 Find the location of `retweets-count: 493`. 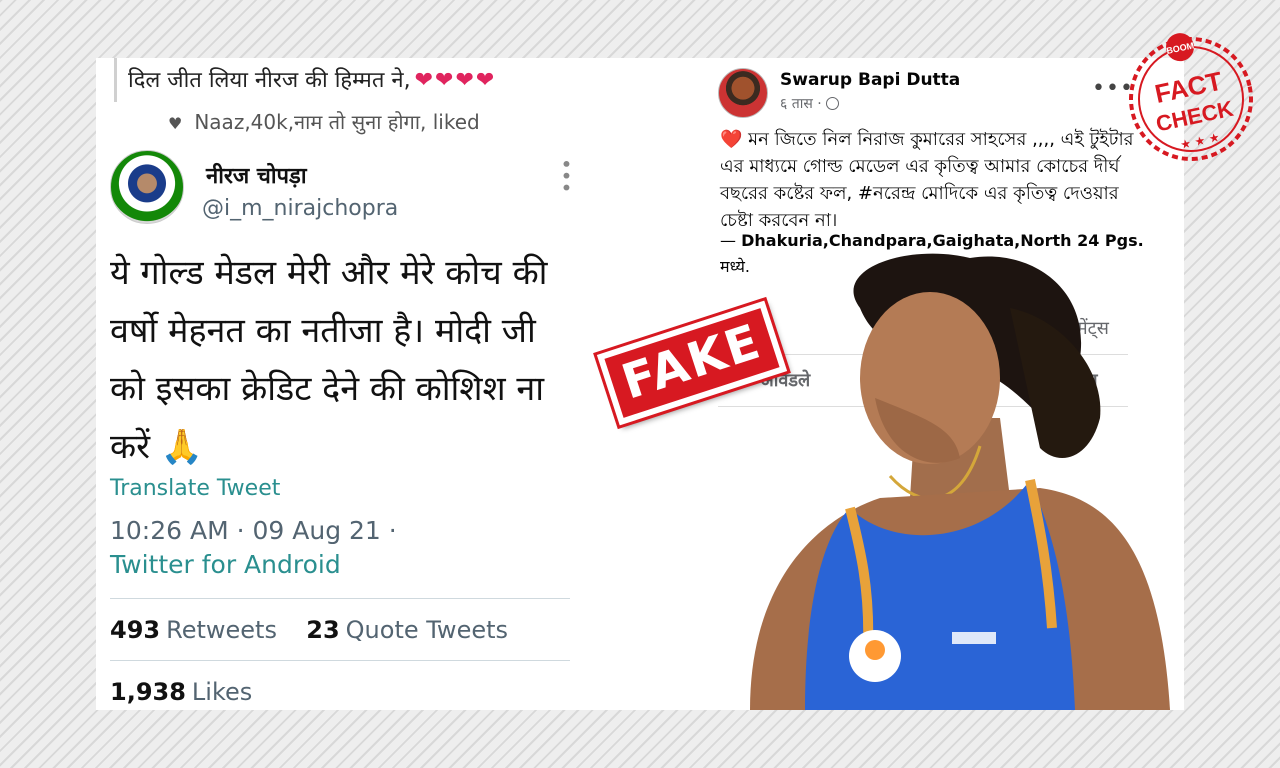

retweets-count: 493 is located at coordinates (135, 630).